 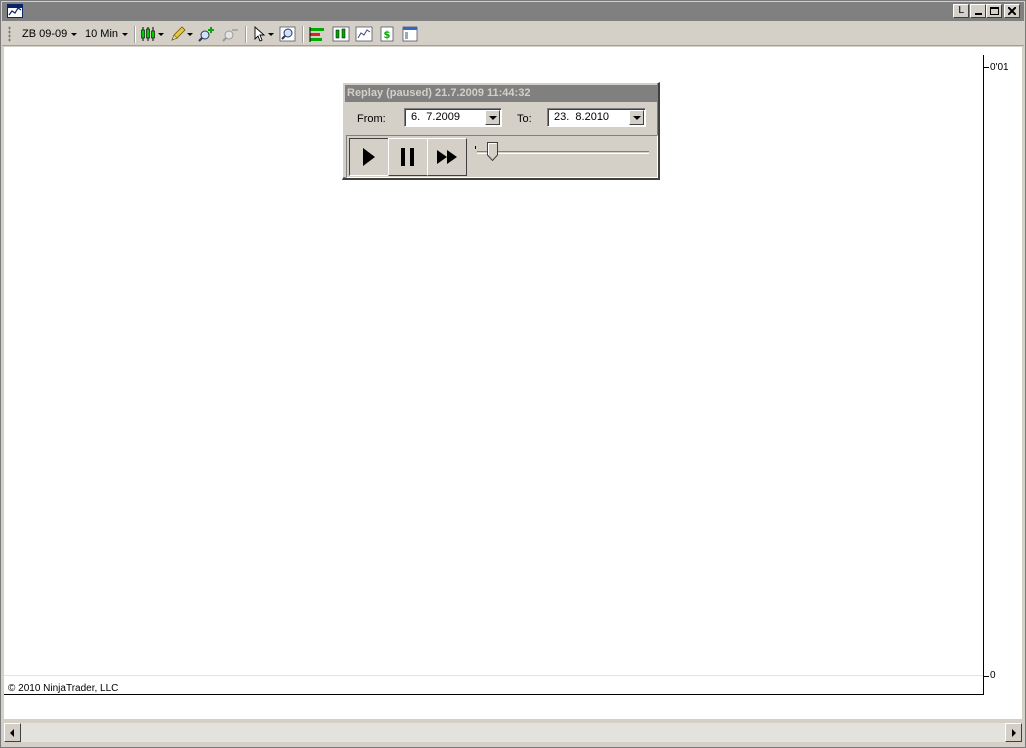 I want to click on chart-icon, so click(x=15, y=11).